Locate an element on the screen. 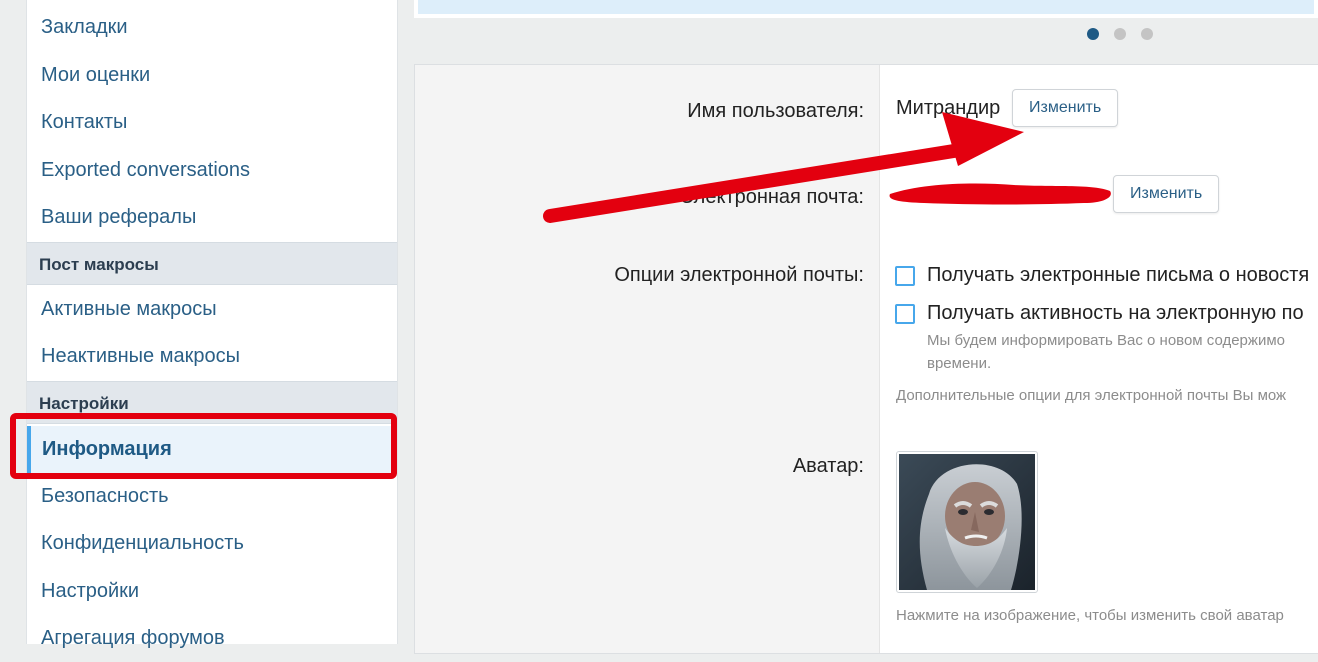 This screenshot has height=662, width=1318. email-label: Электронная почта: is located at coordinates (771, 197).